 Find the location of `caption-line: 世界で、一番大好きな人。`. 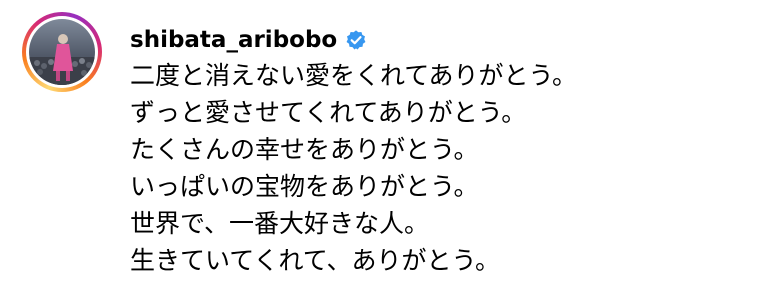

caption-line: 世界で、一番大好きな人。 is located at coordinates (280, 223).